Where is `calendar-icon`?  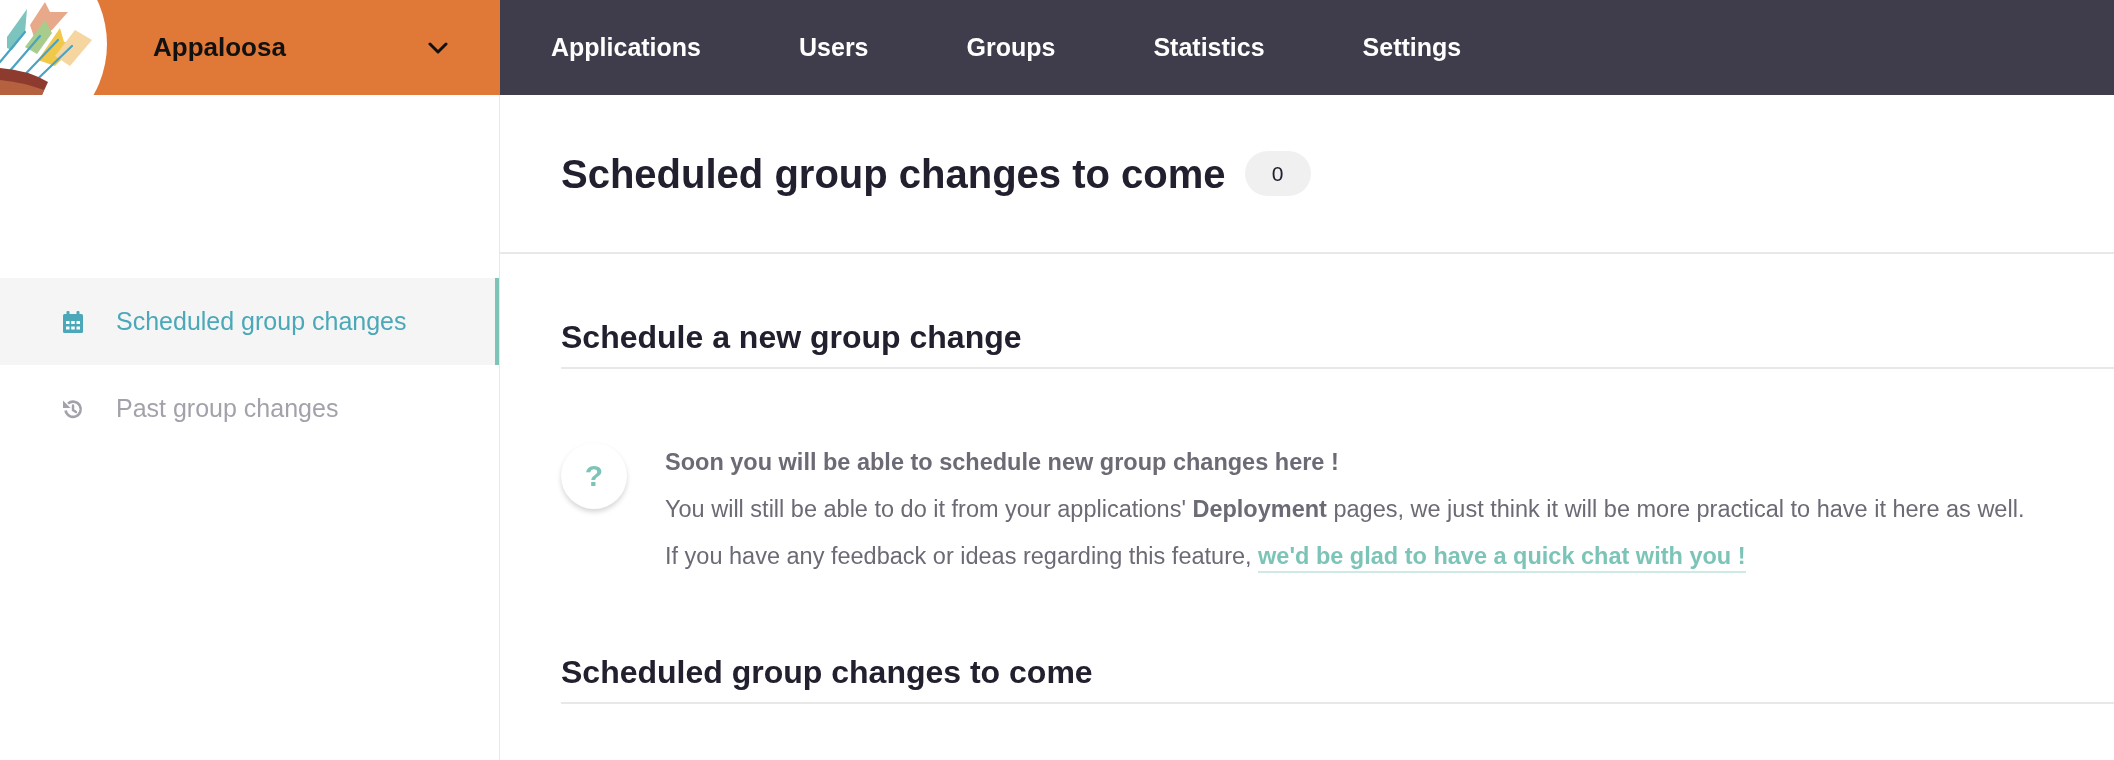 calendar-icon is located at coordinates (73, 321).